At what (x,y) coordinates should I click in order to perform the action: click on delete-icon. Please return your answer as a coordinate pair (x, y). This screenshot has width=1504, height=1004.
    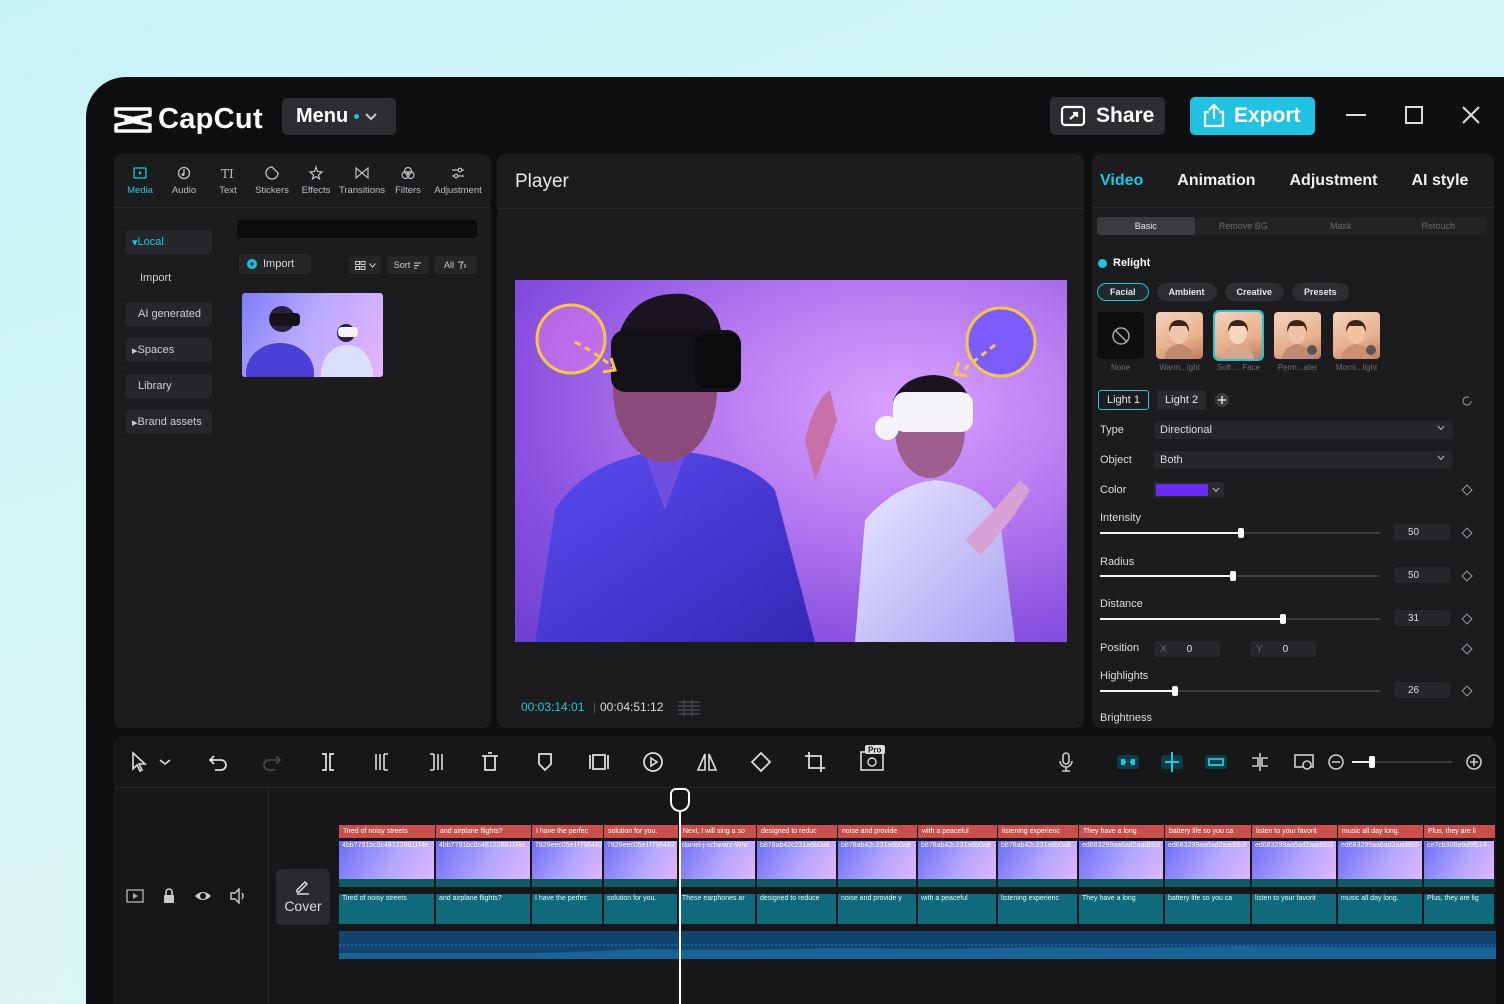
    Looking at the image, I should click on (490, 762).